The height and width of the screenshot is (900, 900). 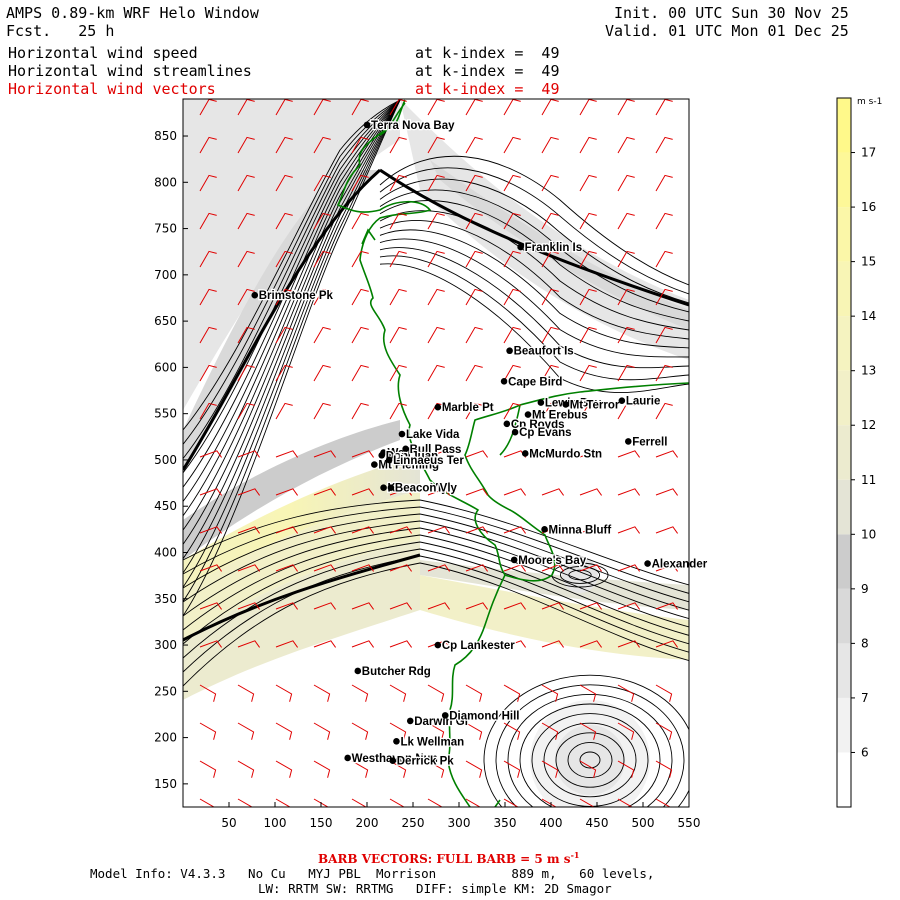 I want to click on place-label: Beaufort Is, so click(x=544, y=352).